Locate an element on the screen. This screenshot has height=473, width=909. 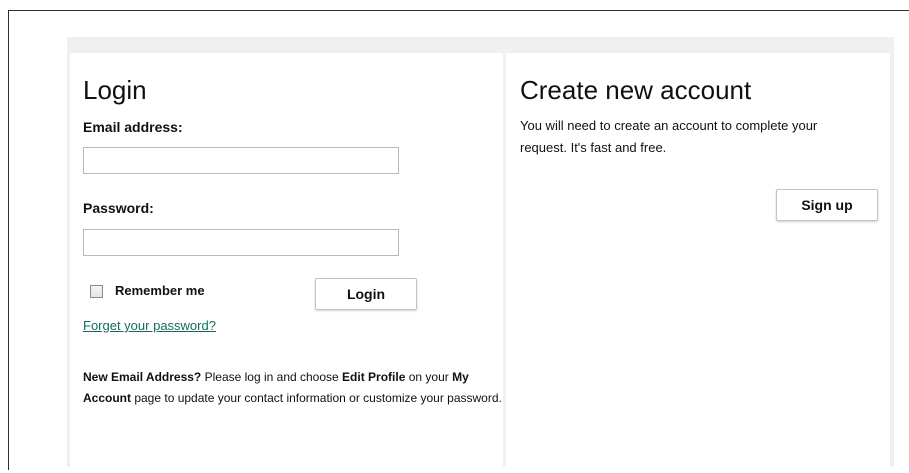
remember-me-label: Remember me is located at coordinates (160, 291).